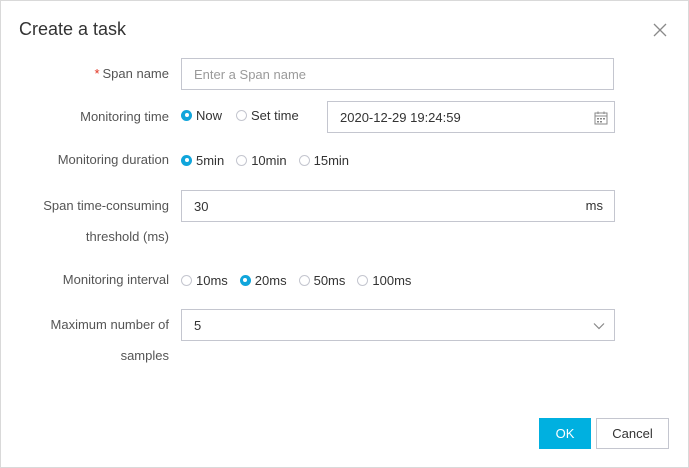 This screenshot has height=468, width=689. I want to click on threshold-label: Span time-consuming threshold (ms), so click(89, 221).